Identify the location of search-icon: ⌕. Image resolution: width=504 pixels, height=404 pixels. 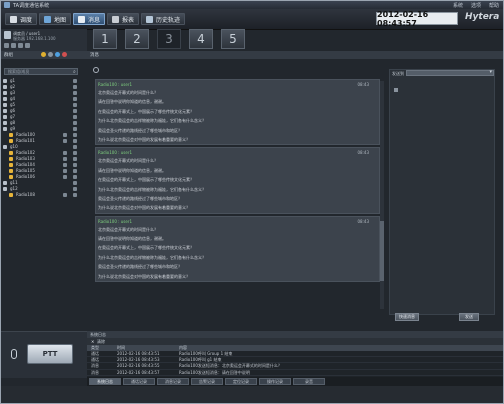
(74, 72).